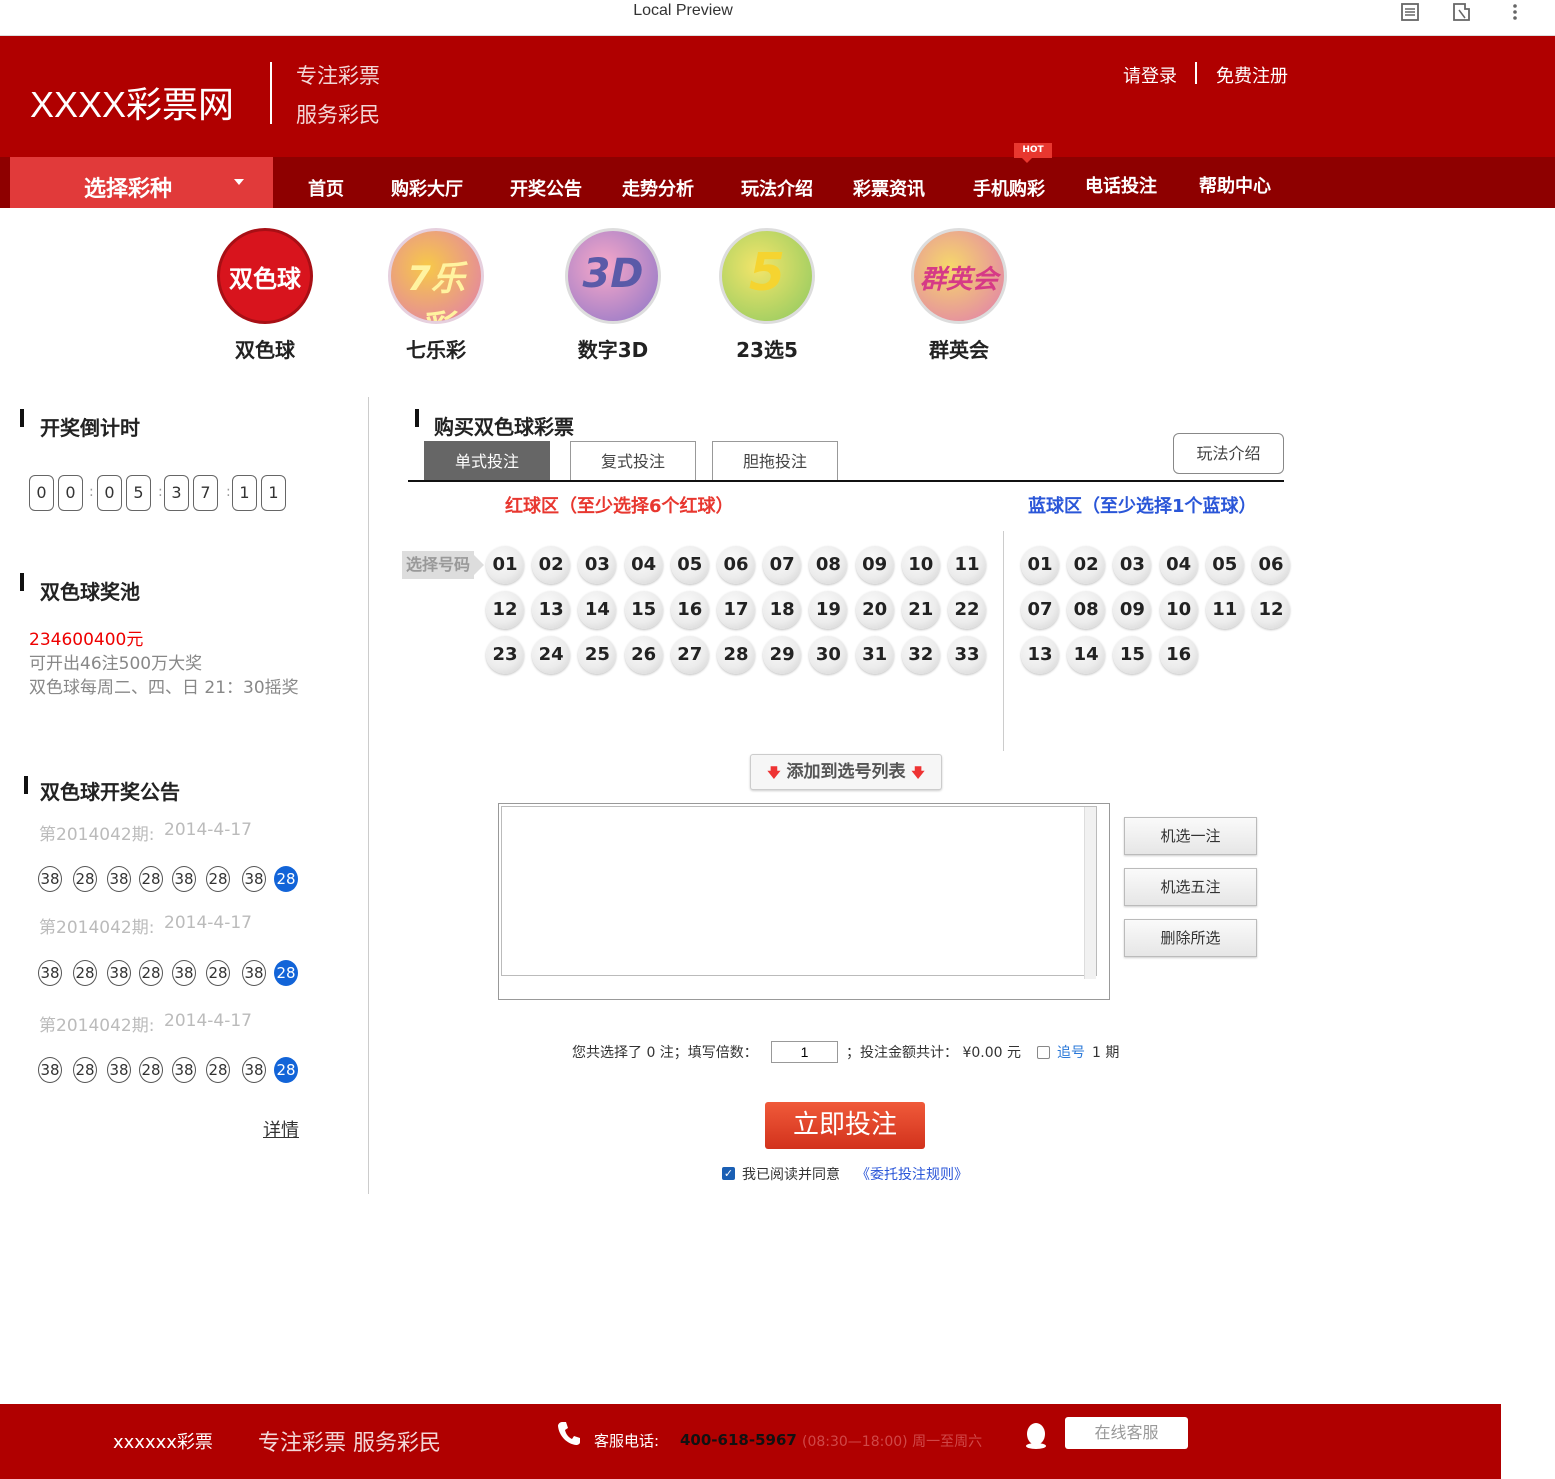 This screenshot has height=1479, width=1555. I want to click on nav-home: 首页, so click(326, 188).